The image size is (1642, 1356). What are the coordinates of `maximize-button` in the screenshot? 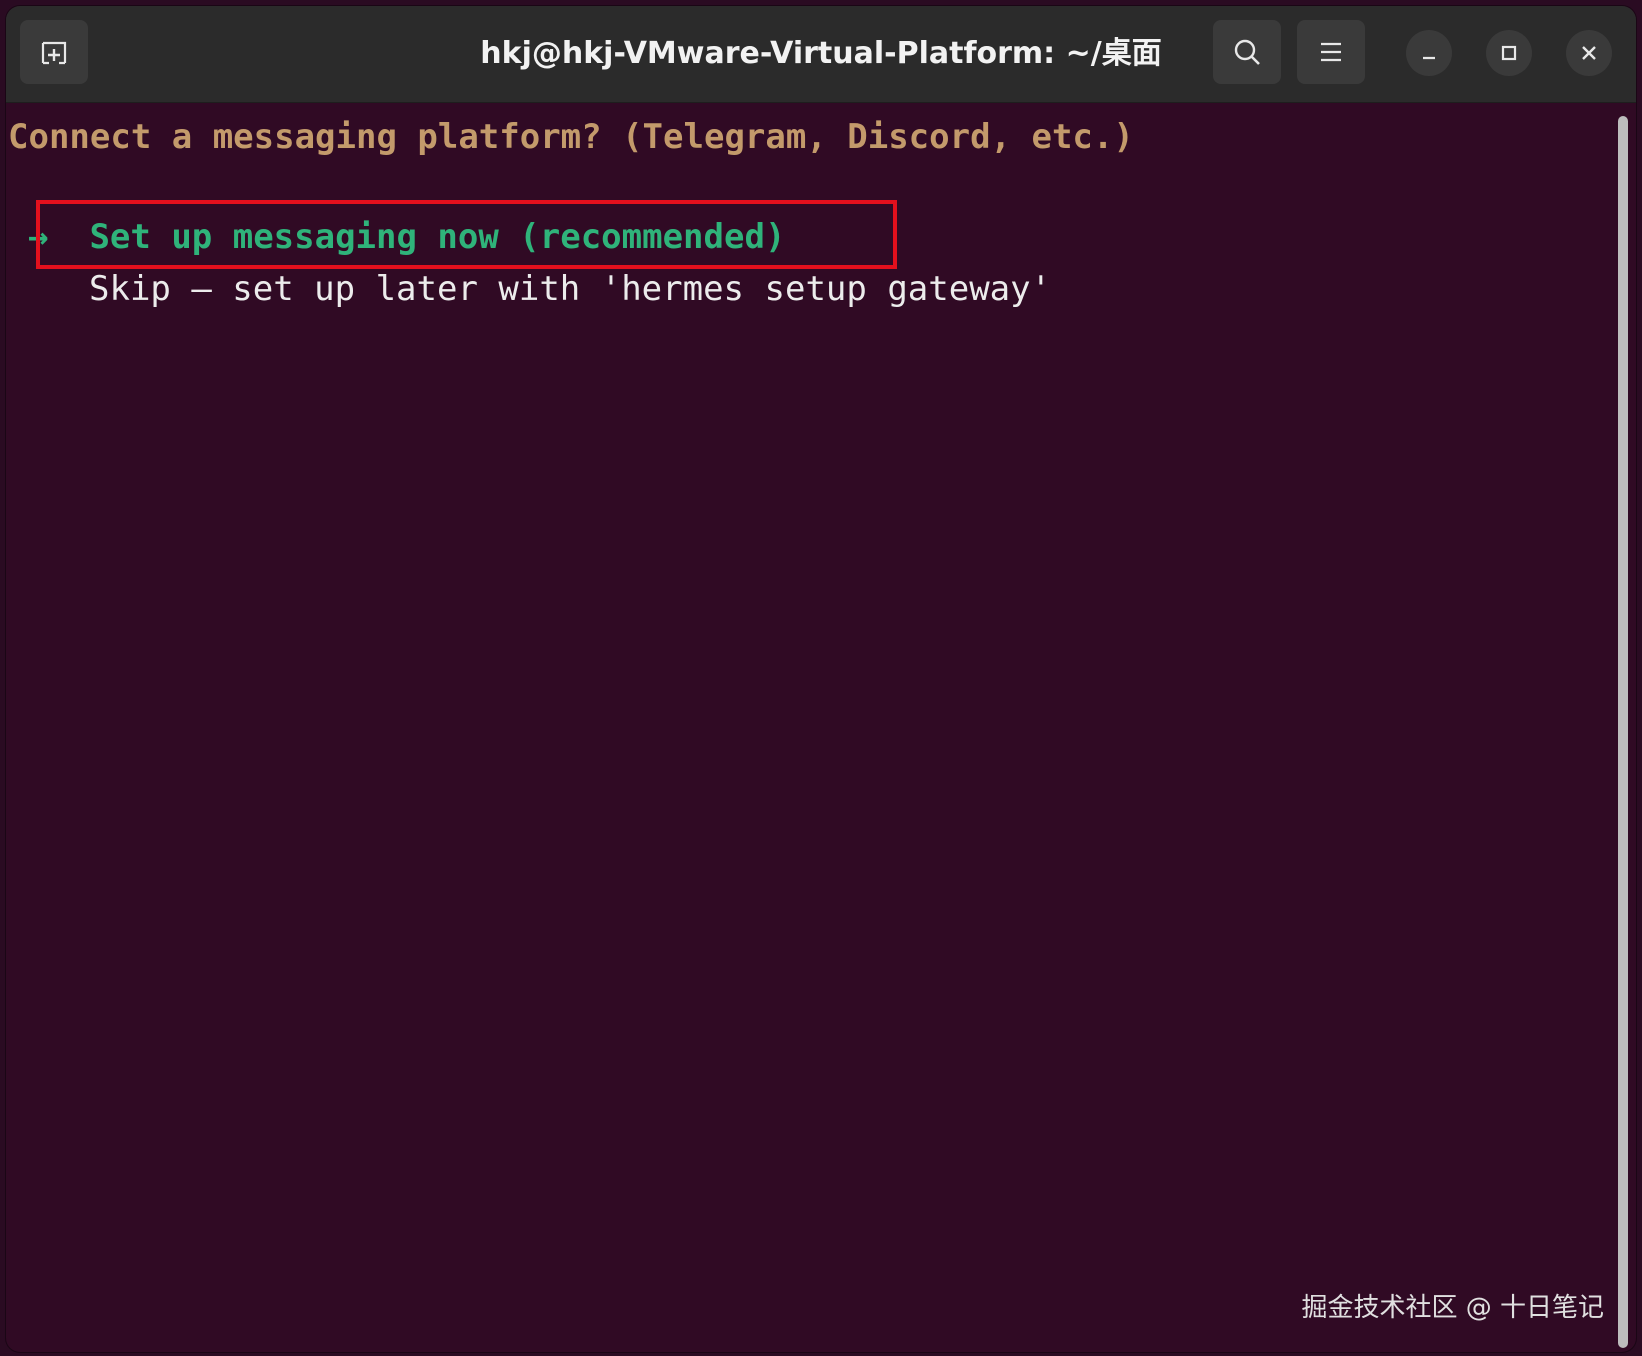 It's located at (1509, 53).